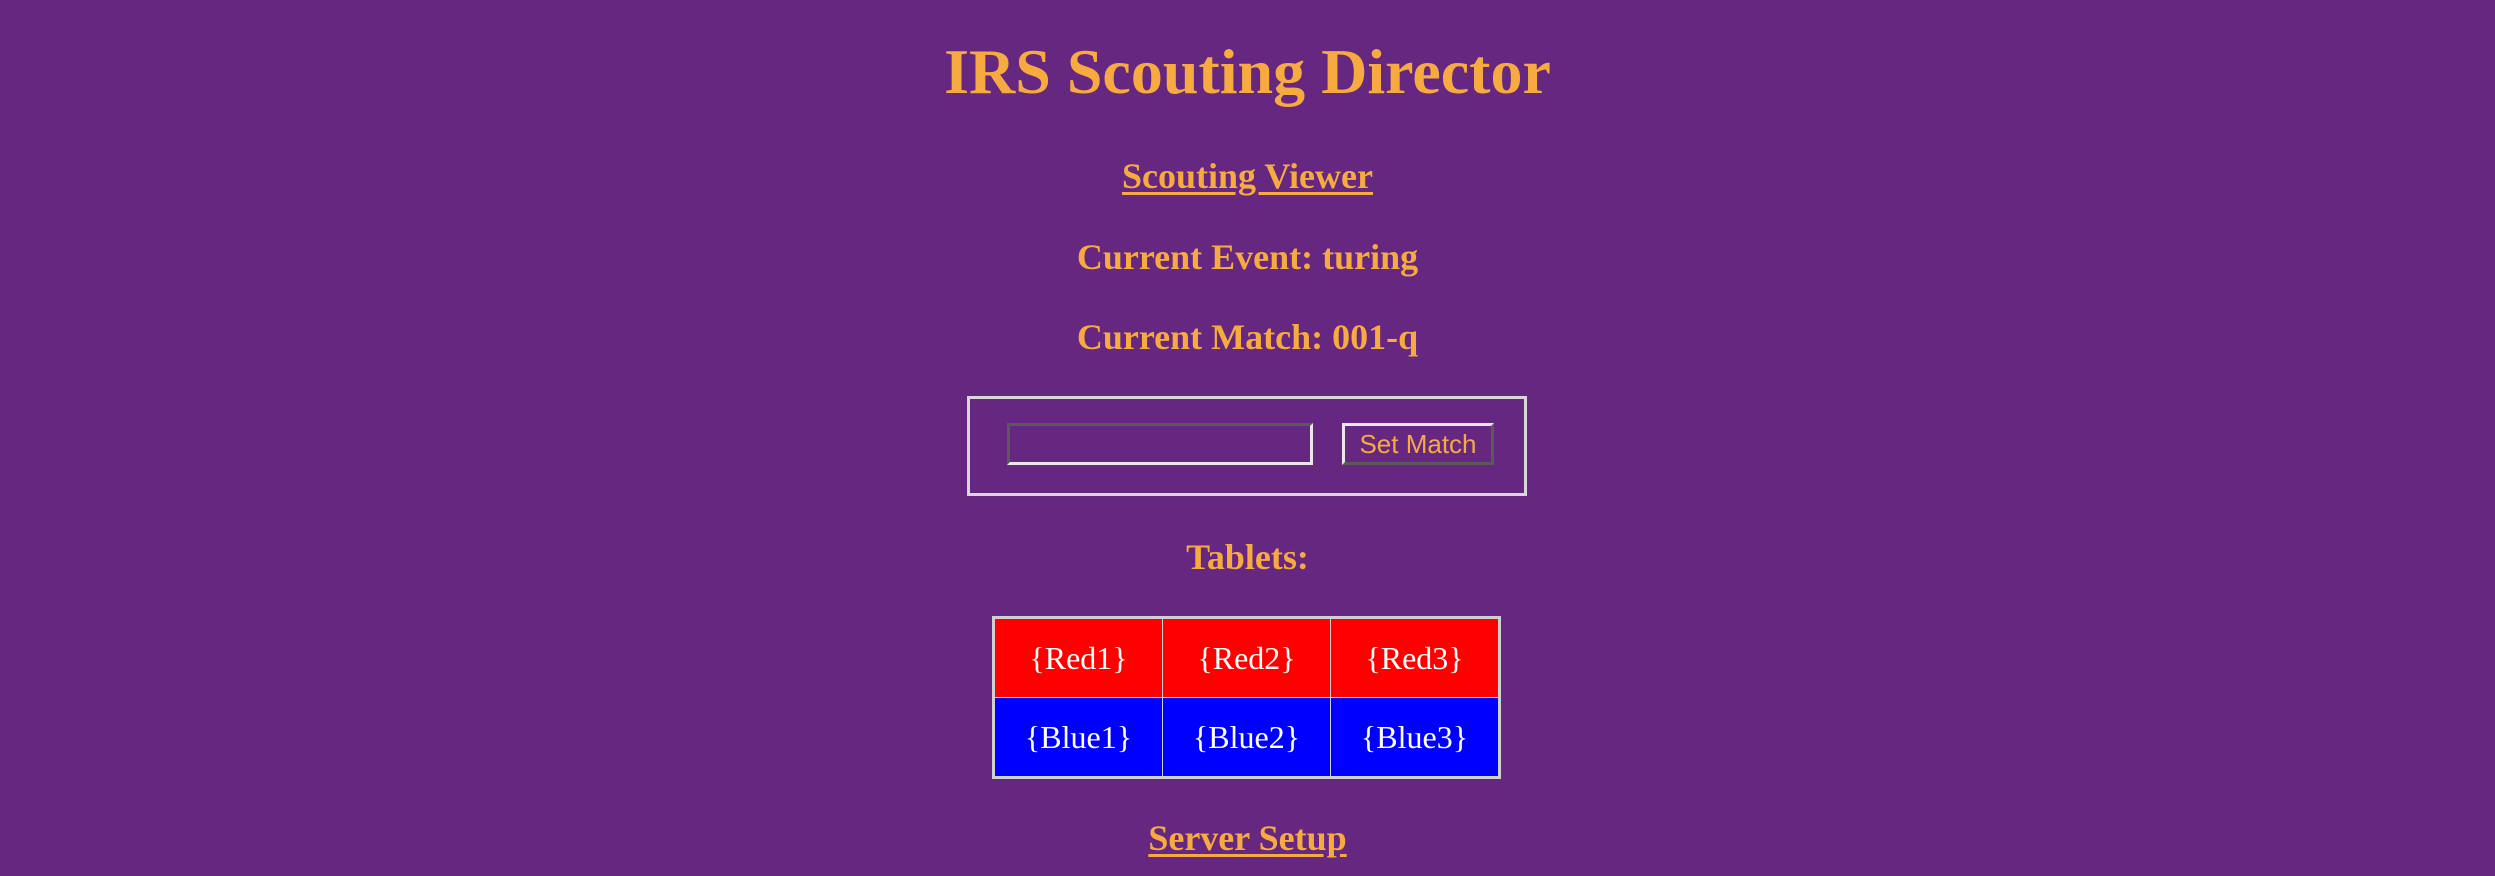 This screenshot has width=2495, height=876. Describe the element at coordinates (1247, 257) in the screenshot. I see `current-event-label: Current Event: turing` at that location.